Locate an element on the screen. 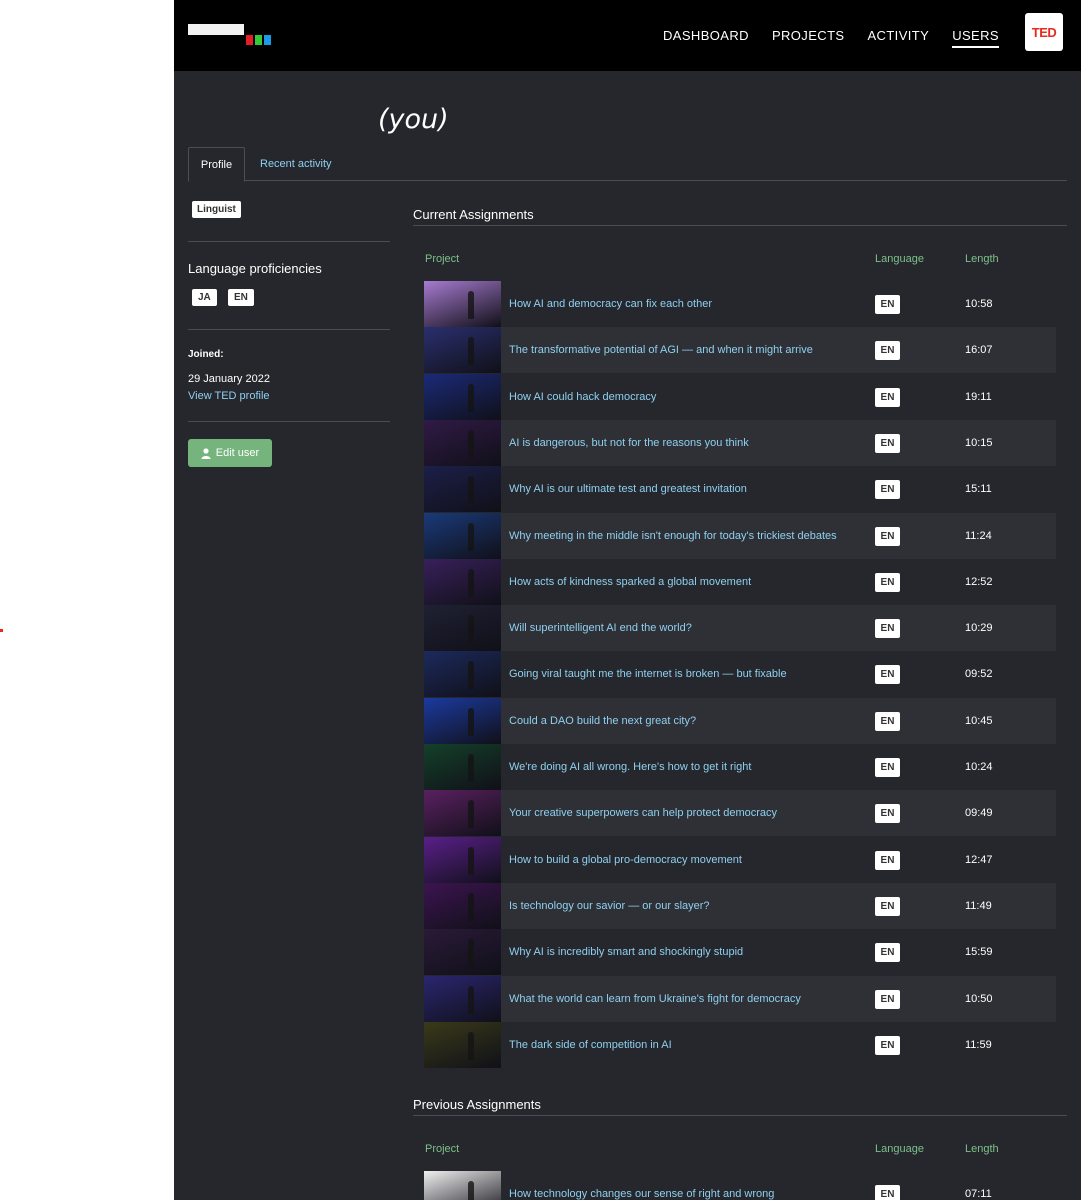  edit-user-button: Edit user is located at coordinates (230, 453).